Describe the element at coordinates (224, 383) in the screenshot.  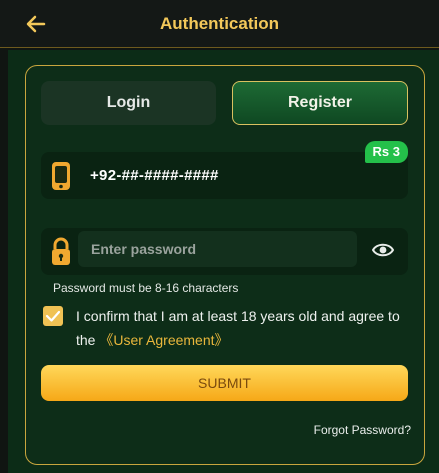
I see `submit-button: SUBMIT` at that location.